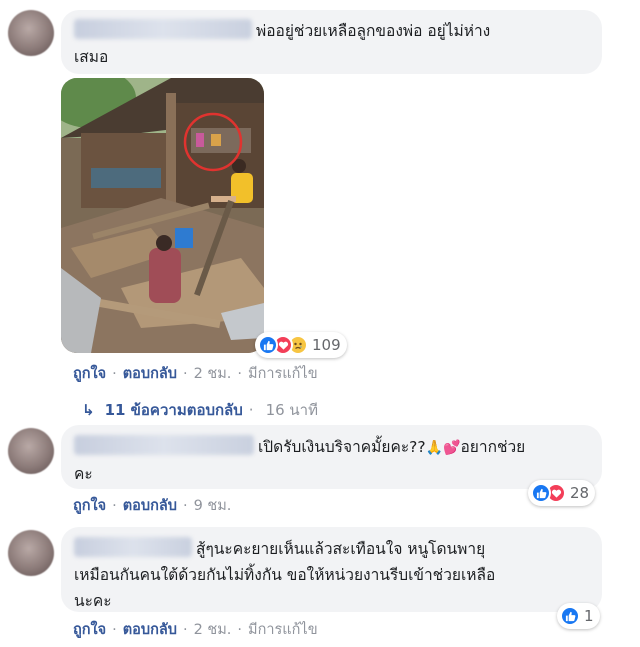  Describe the element at coordinates (91, 57) in the screenshot. I see `comment-line: เสมอ` at that location.